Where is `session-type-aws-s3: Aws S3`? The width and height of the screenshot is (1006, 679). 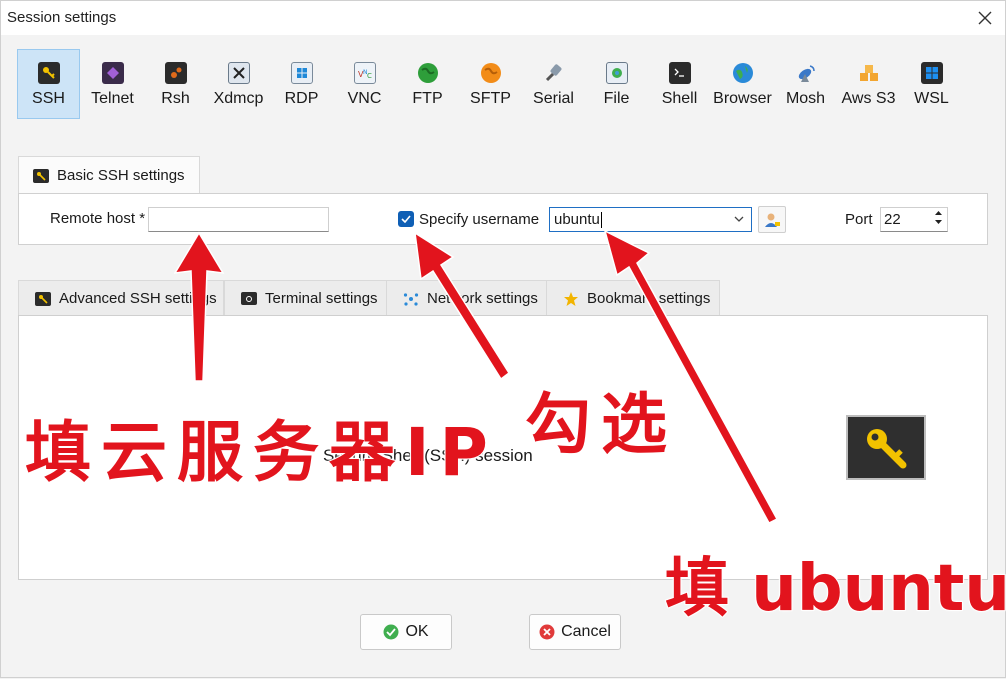
session-type-aws-s3: Aws S3 is located at coordinates (868, 84).